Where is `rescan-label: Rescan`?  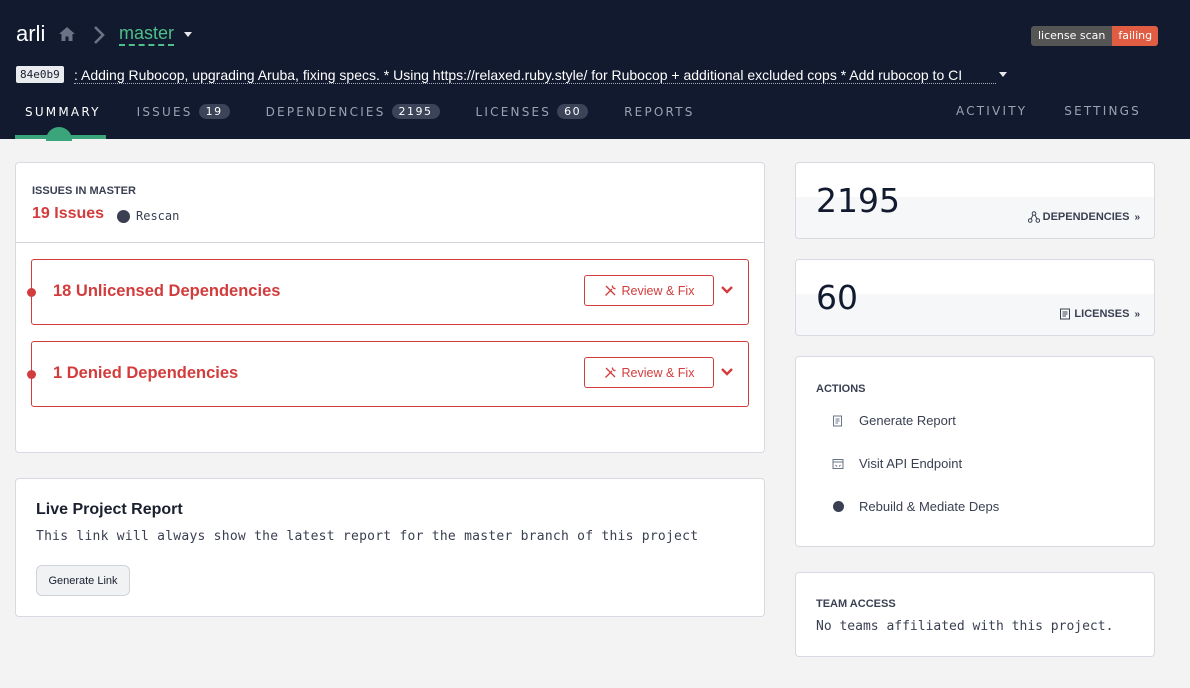
rescan-label: Rescan is located at coordinates (158, 216).